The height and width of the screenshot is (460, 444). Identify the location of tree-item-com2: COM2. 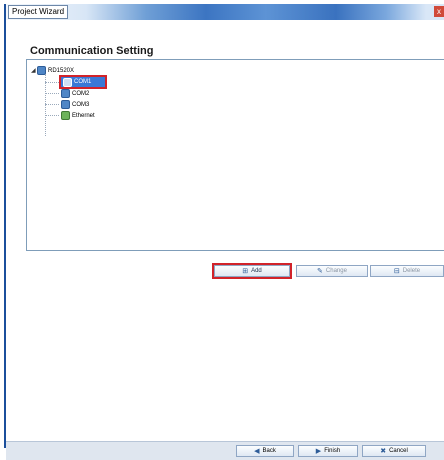
(75, 93).